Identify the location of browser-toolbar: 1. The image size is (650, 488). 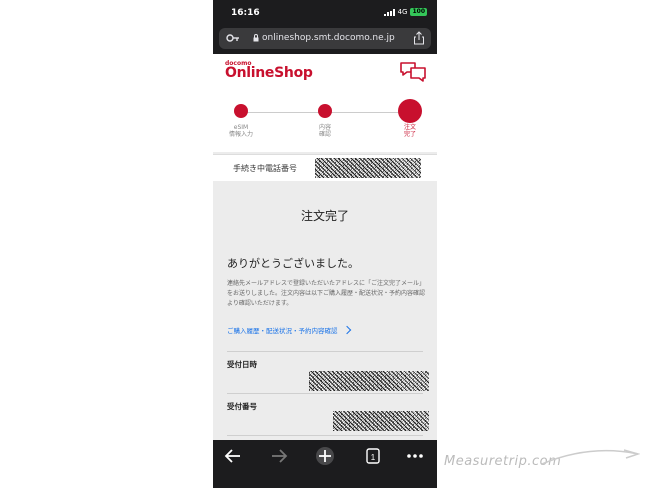
(325, 464).